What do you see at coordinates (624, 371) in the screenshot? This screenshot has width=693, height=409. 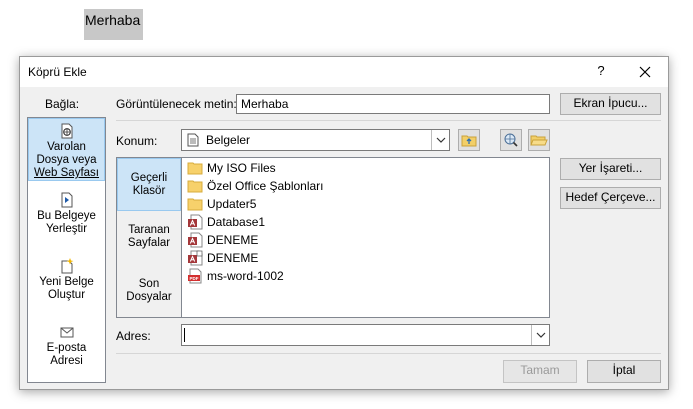 I see `cancel-button: İptal` at bounding box center [624, 371].